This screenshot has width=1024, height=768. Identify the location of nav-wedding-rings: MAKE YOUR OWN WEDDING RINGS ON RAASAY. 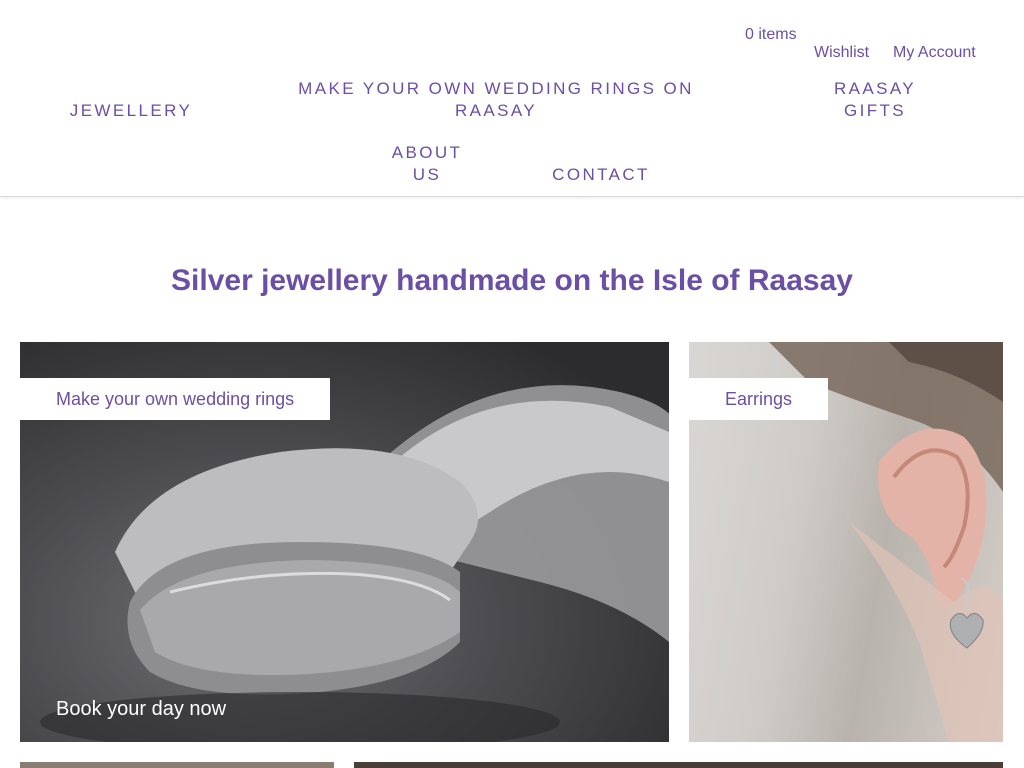
(496, 100).